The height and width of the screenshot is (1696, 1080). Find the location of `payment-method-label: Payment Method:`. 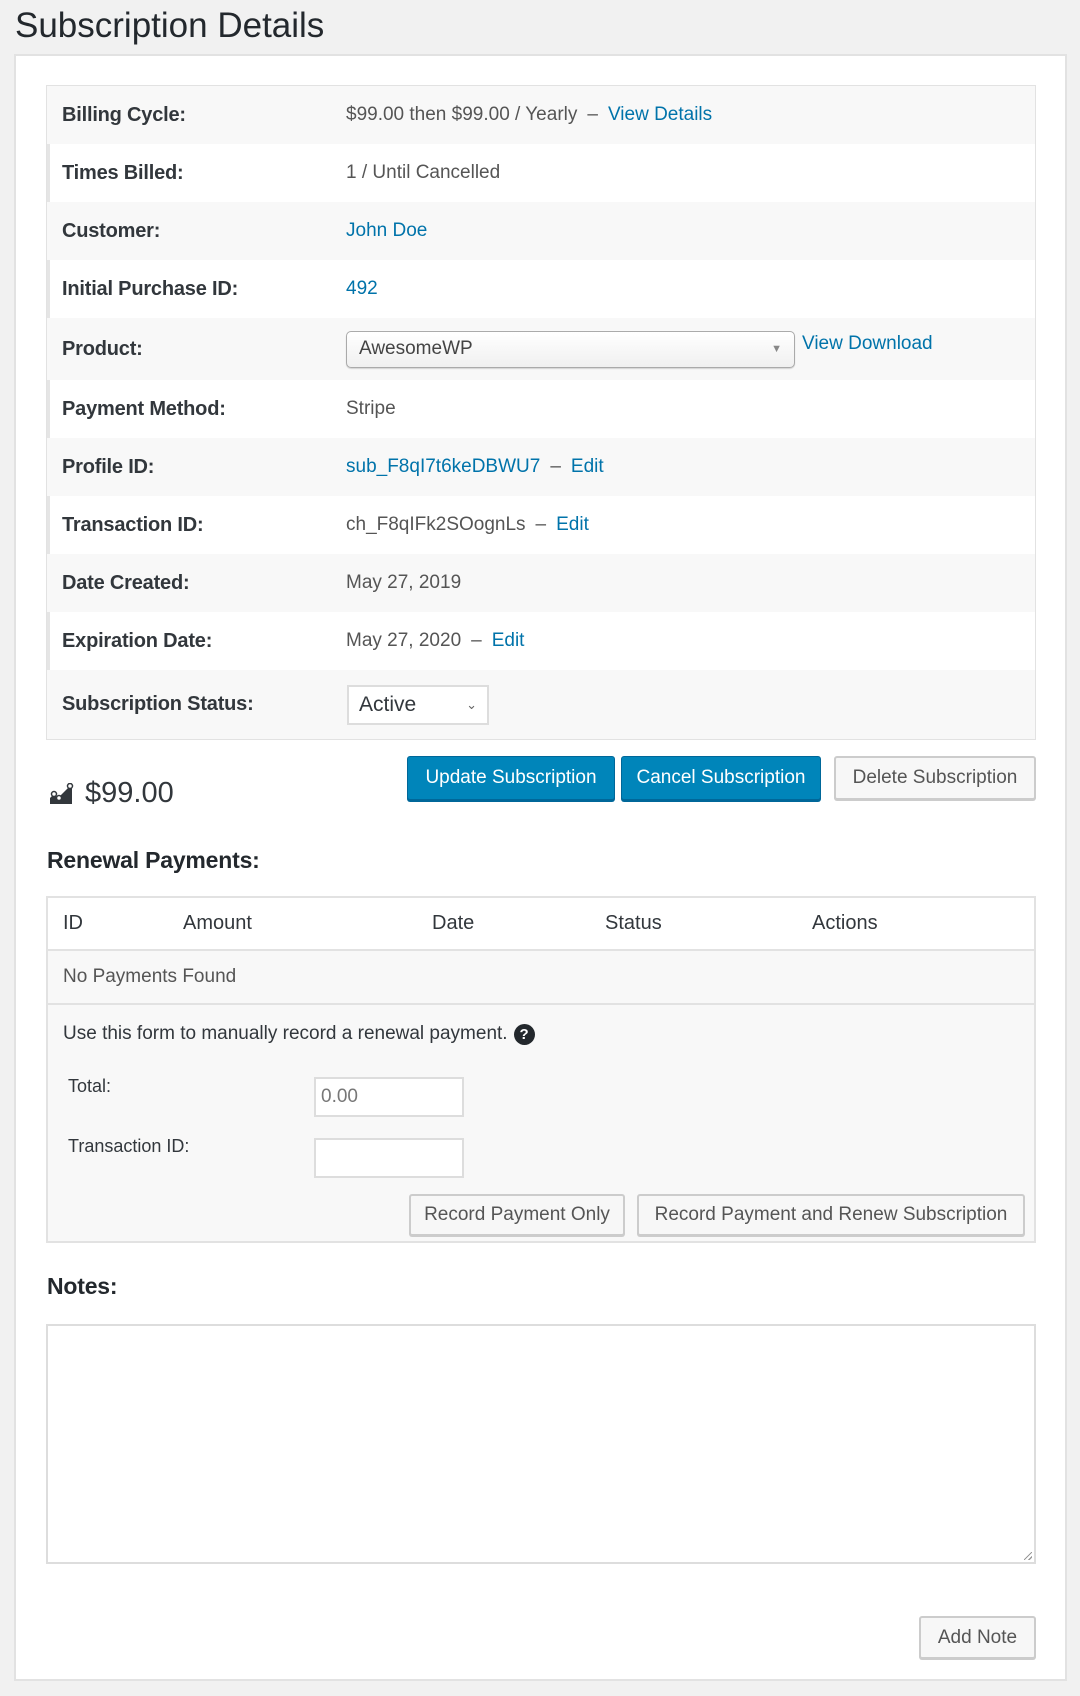

payment-method-label: Payment Method: is located at coordinates (144, 408).